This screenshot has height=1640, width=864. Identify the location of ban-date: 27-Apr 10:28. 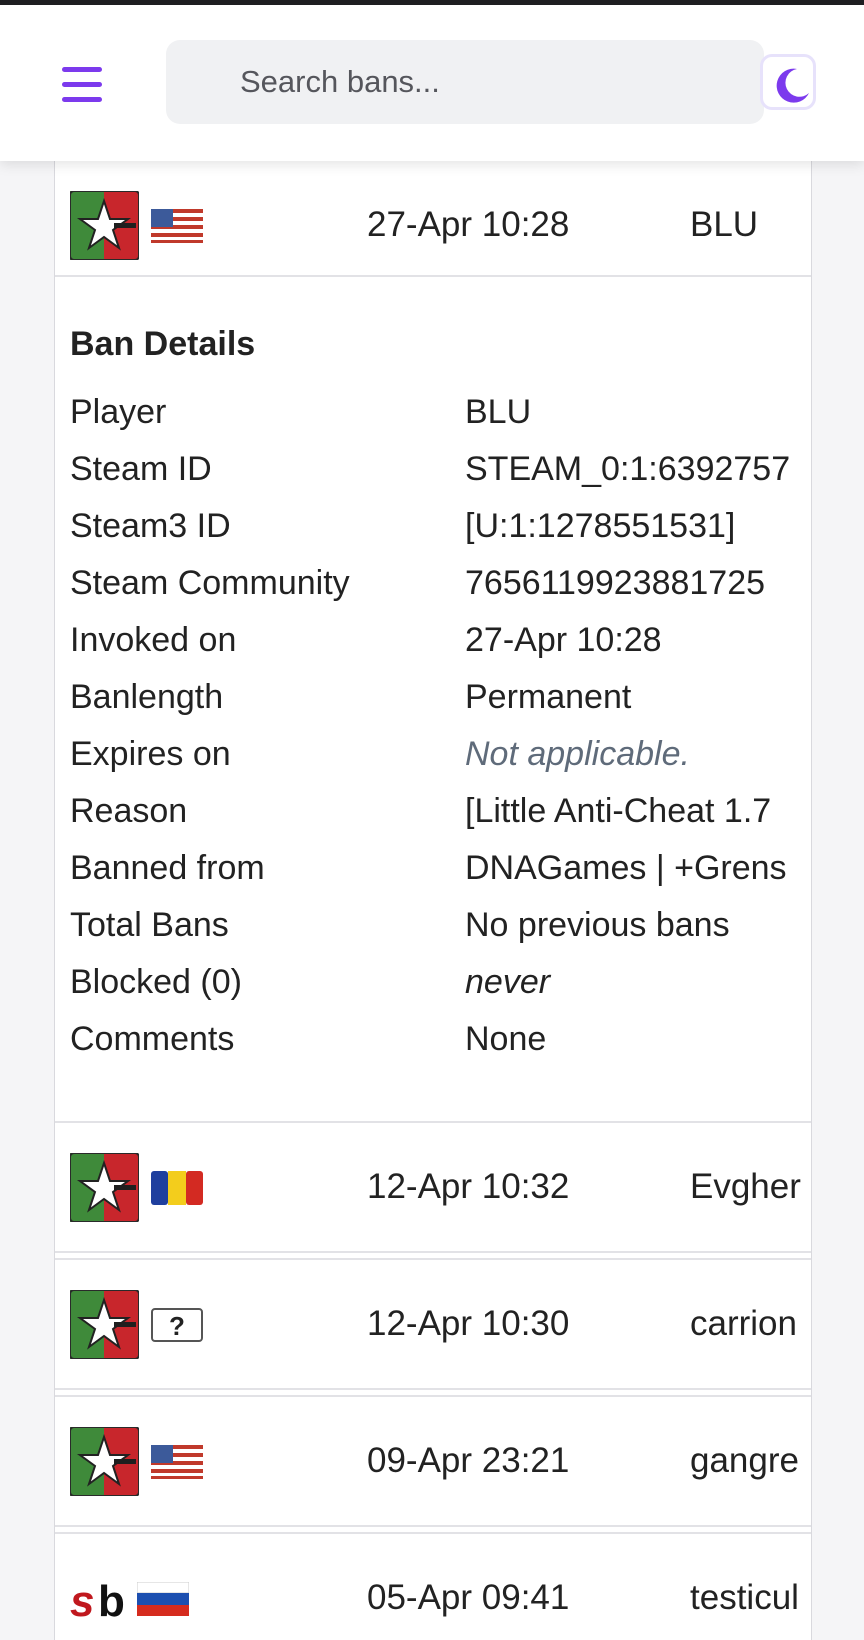
(468, 224).